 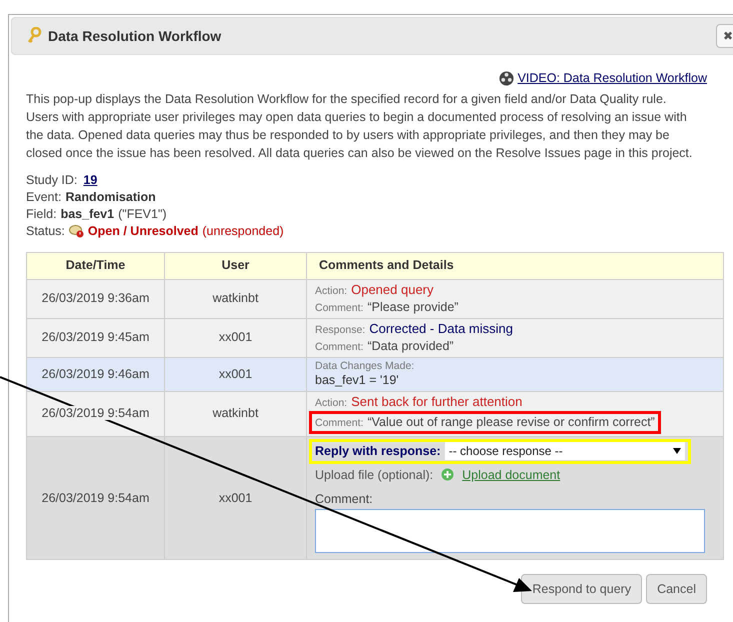 I want to click on detail-value: Sent back for further attention, so click(x=436, y=402).